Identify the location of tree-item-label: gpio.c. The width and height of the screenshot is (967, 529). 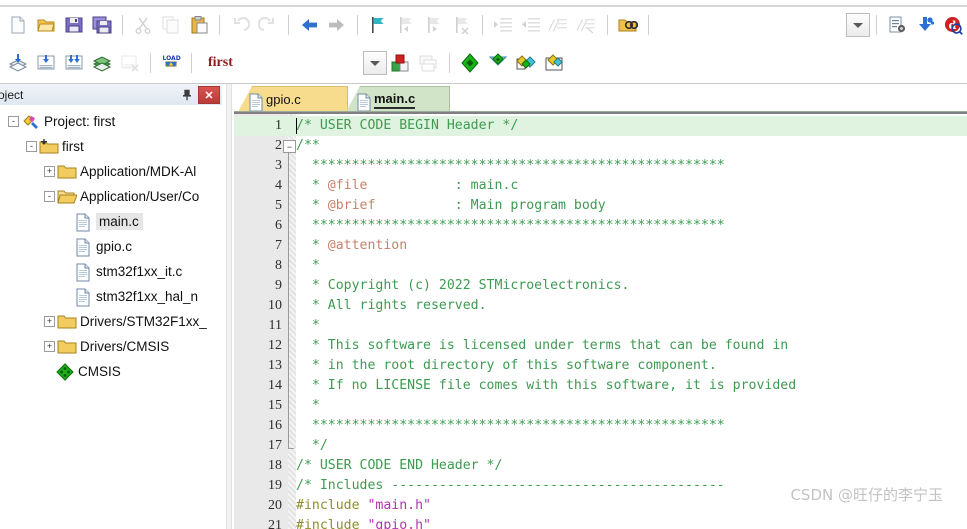
(114, 246).